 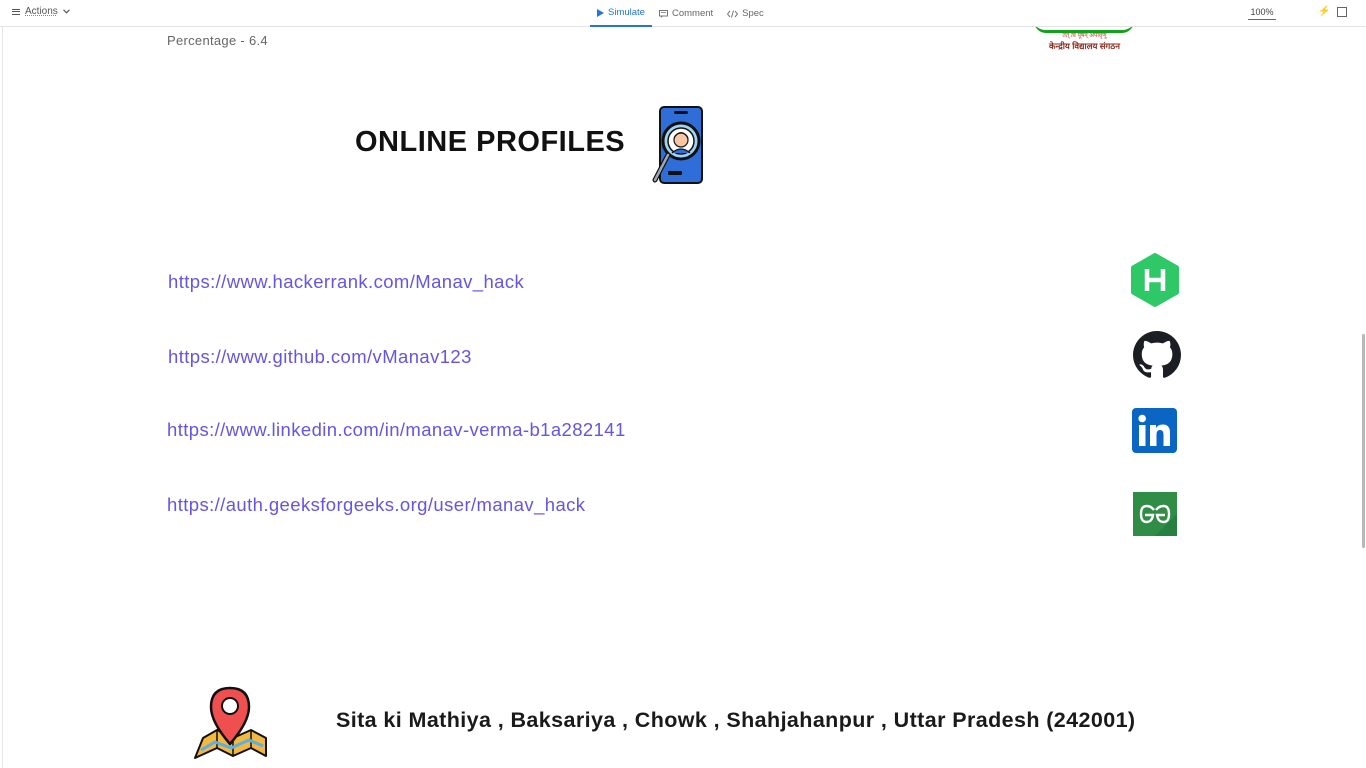 What do you see at coordinates (663, 13) in the screenshot?
I see `comment-icon` at bounding box center [663, 13].